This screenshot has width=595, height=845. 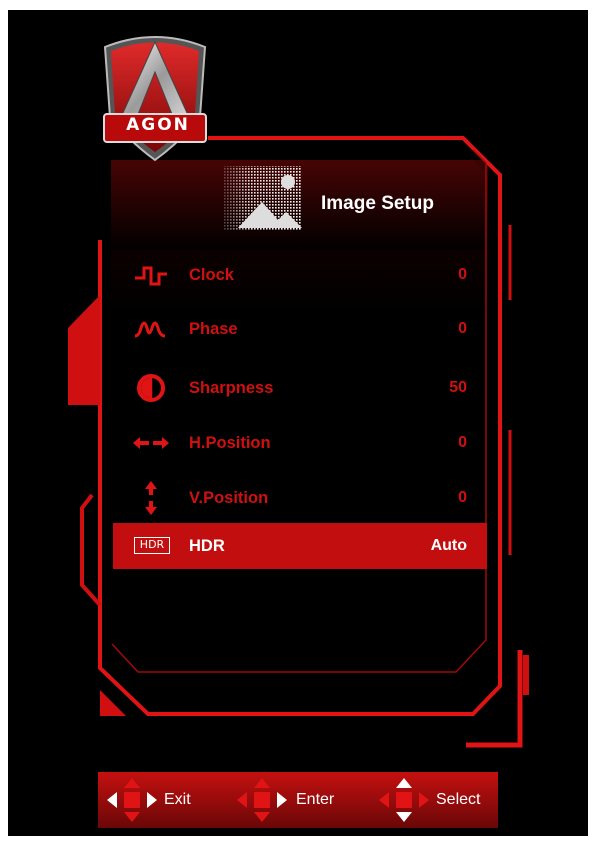 I want to click on menu-item-label: Clock, so click(x=211, y=275).